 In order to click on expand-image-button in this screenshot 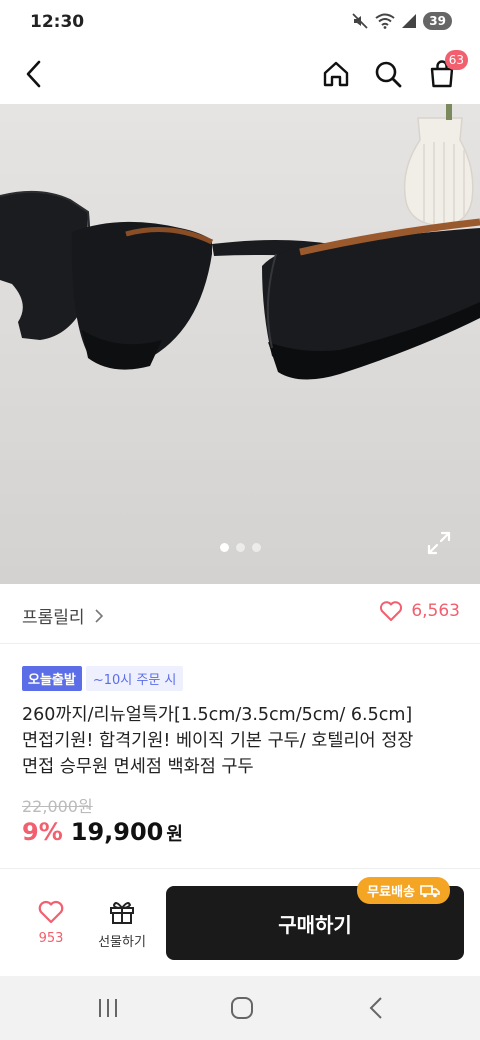, I will do `click(439, 543)`.